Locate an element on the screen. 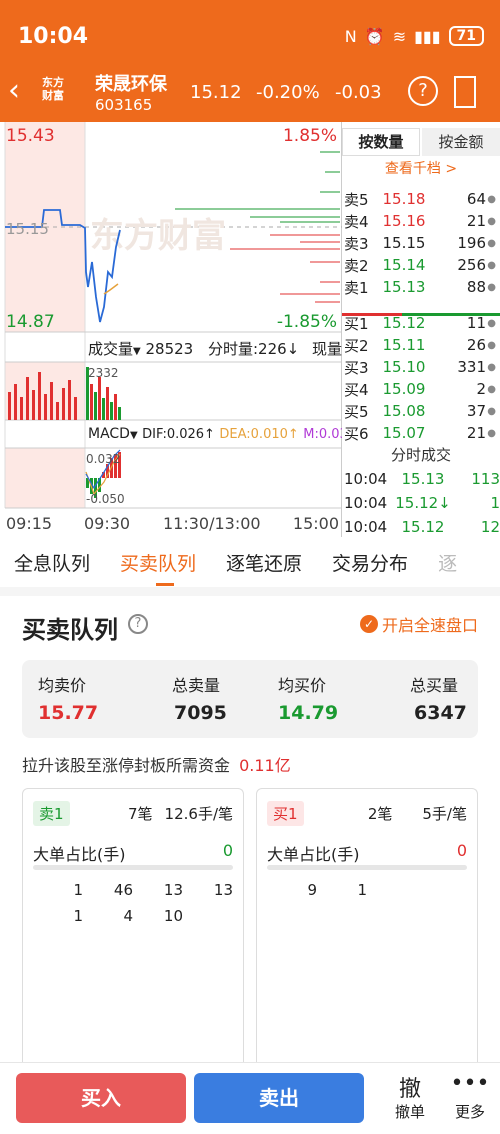  deal-row: 10:04 15.13 113 is located at coordinates (421, 479).